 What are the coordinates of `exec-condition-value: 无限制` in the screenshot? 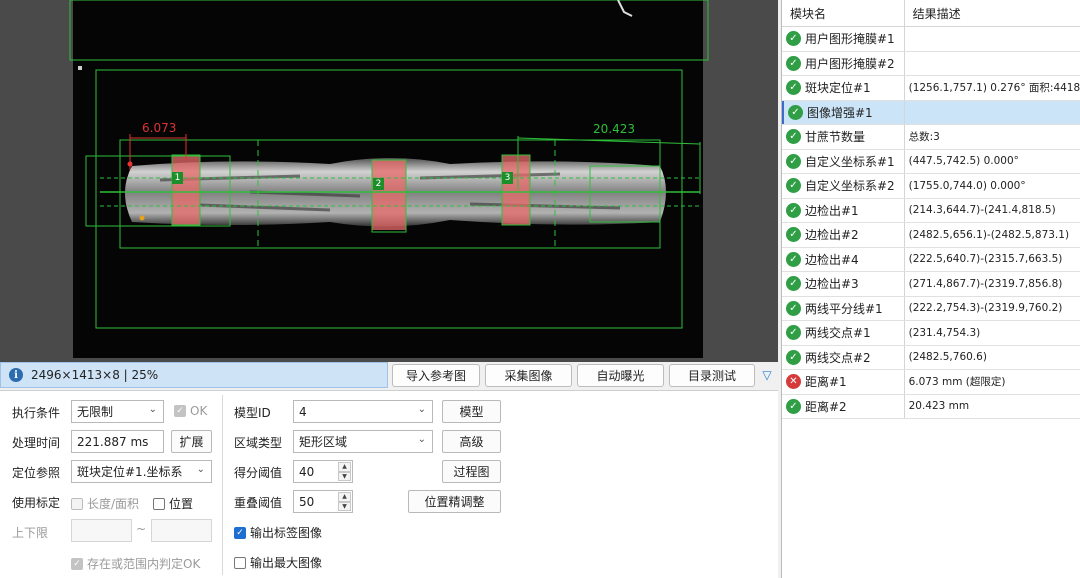 It's located at (95, 412).